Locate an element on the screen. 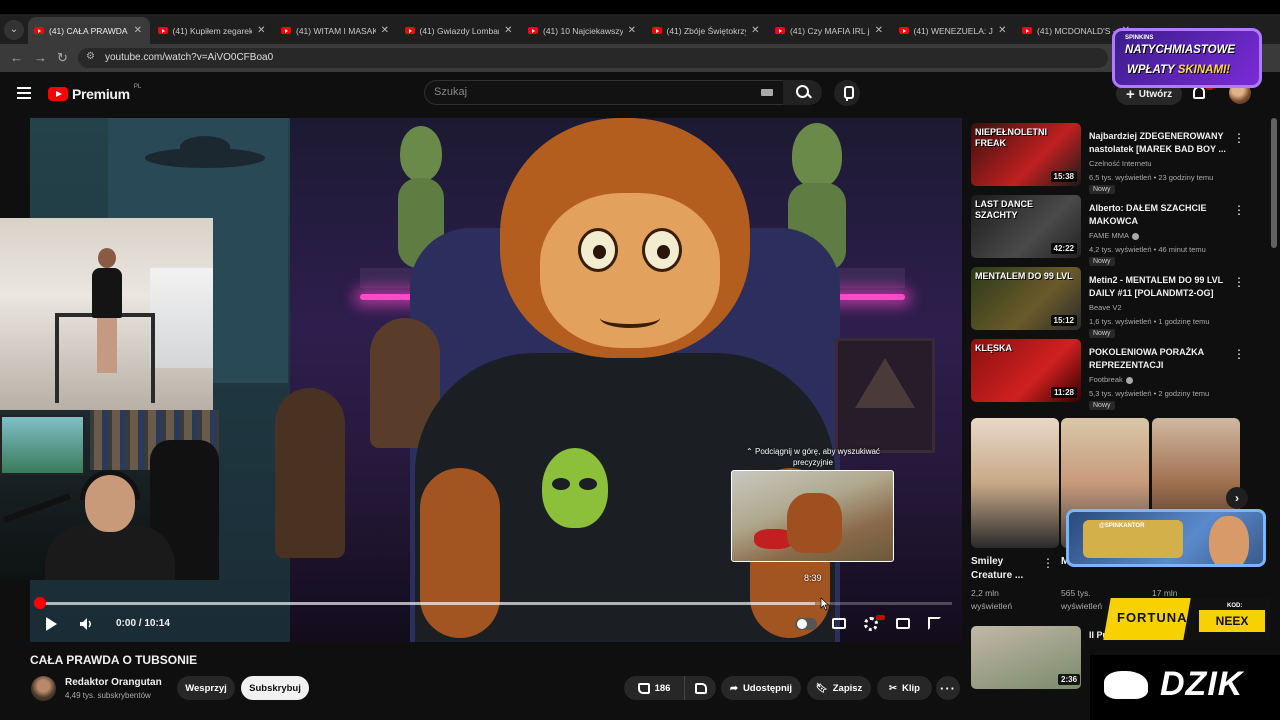 The image size is (1280, 720). keyboard-icon is located at coordinates (767, 92).